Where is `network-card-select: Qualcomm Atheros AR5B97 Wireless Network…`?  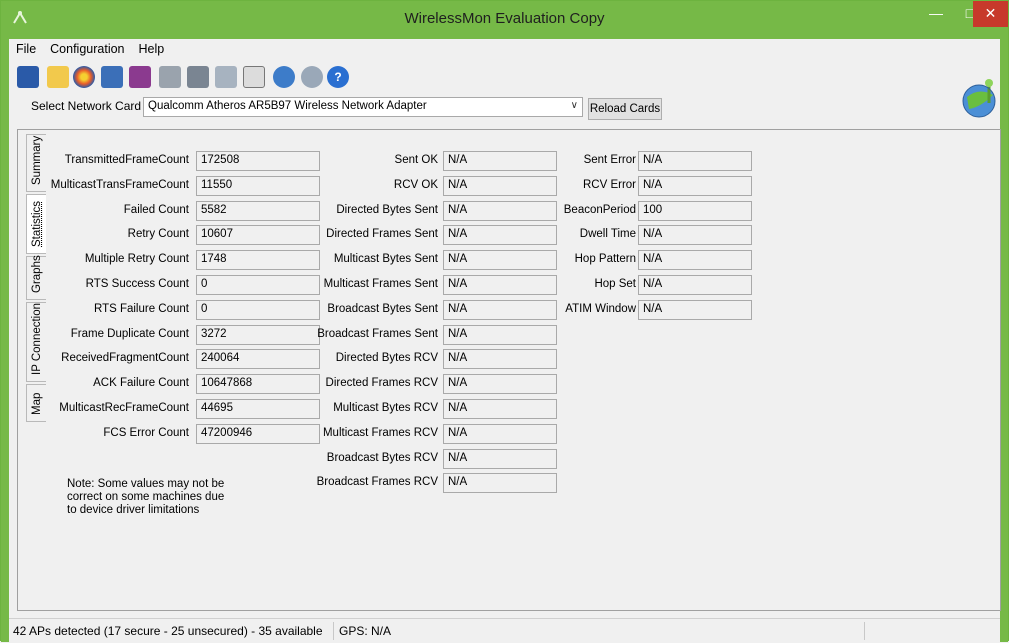
network-card-select: Qualcomm Atheros AR5B97 Wireless Network… is located at coordinates (363, 107).